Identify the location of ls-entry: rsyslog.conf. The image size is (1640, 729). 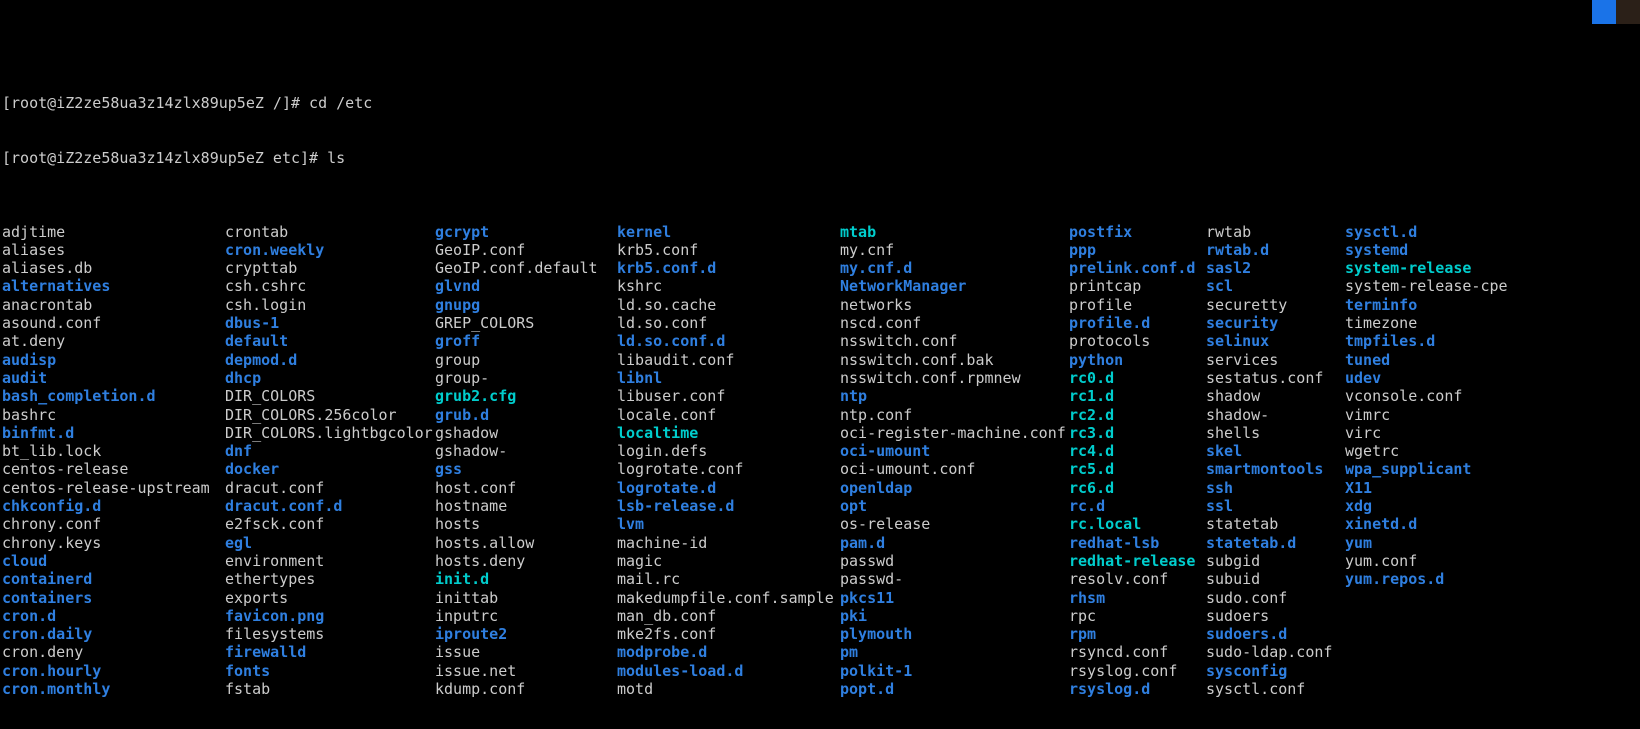
(1123, 670).